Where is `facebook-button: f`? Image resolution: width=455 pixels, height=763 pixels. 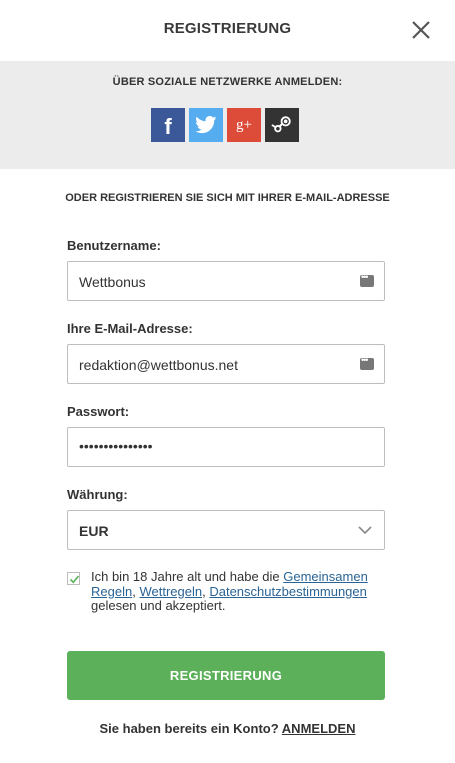 facebook-button: f is located at coordinates (168, 125).